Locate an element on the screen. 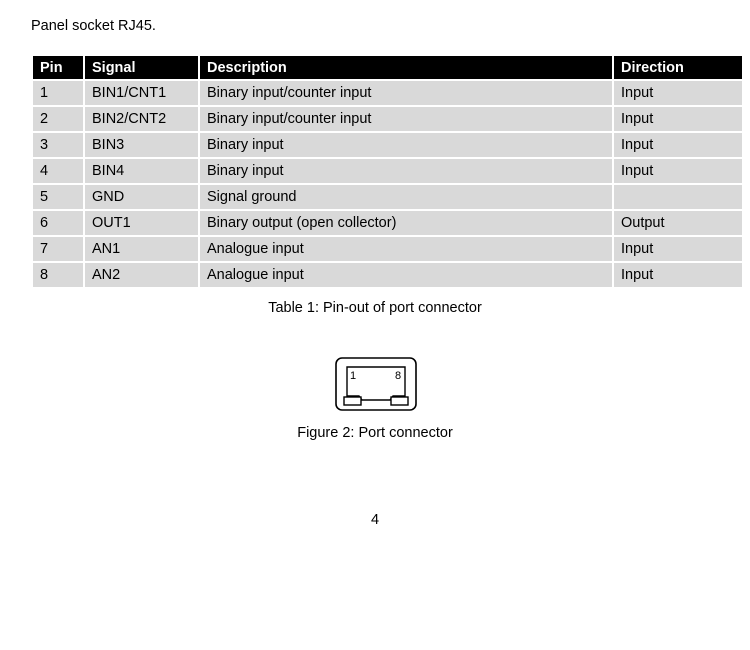 The height and width of the screenshot is (650, 750). table-header-row: Pin Signal Description Direction is located at coordinates (387, 67).